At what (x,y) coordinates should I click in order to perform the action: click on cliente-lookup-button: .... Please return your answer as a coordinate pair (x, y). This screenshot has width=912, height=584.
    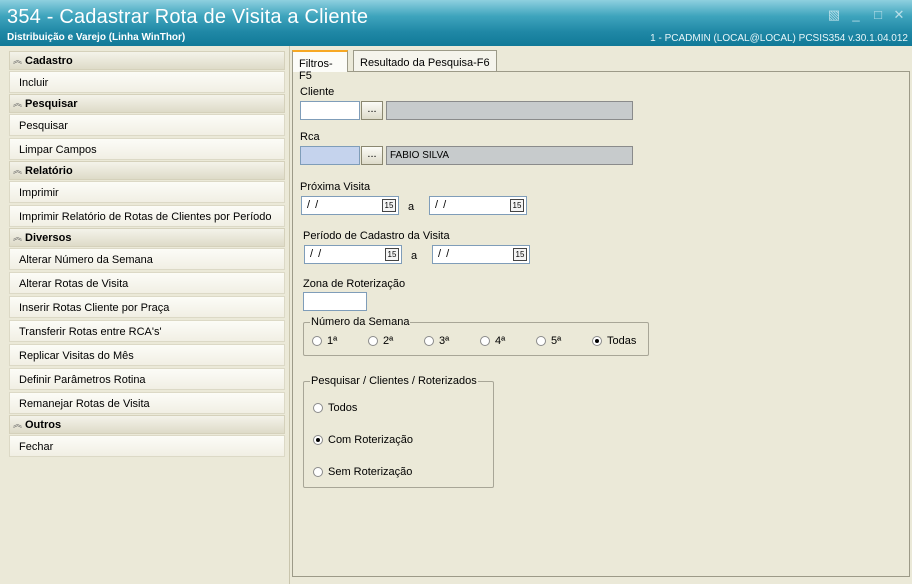
    Looking at the image, I should click on (372, 110).